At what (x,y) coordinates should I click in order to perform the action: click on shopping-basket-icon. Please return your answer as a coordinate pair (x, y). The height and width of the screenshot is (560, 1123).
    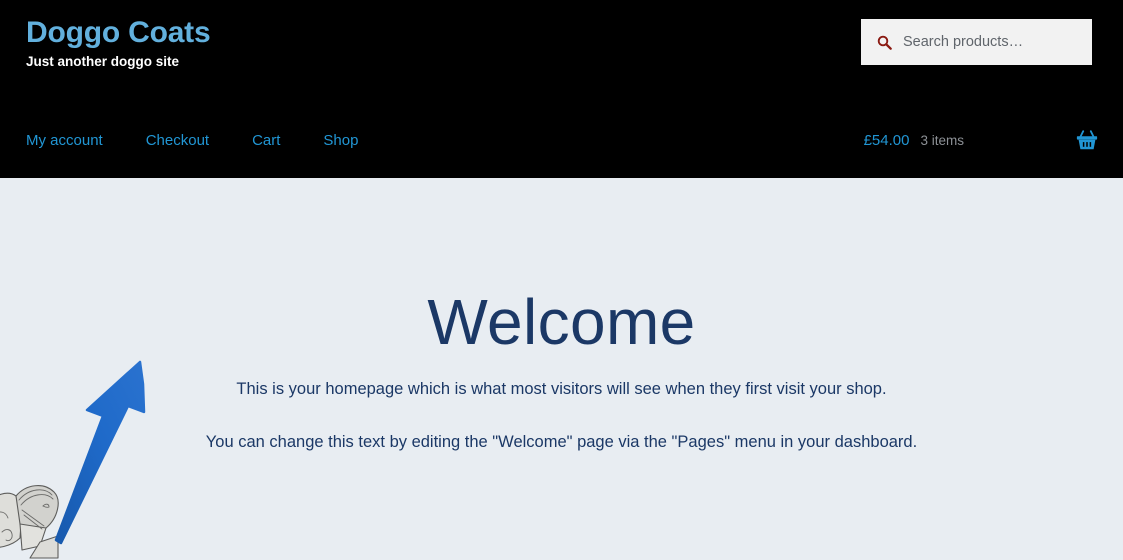
    Looking at the image, I should click on (1087, 140).